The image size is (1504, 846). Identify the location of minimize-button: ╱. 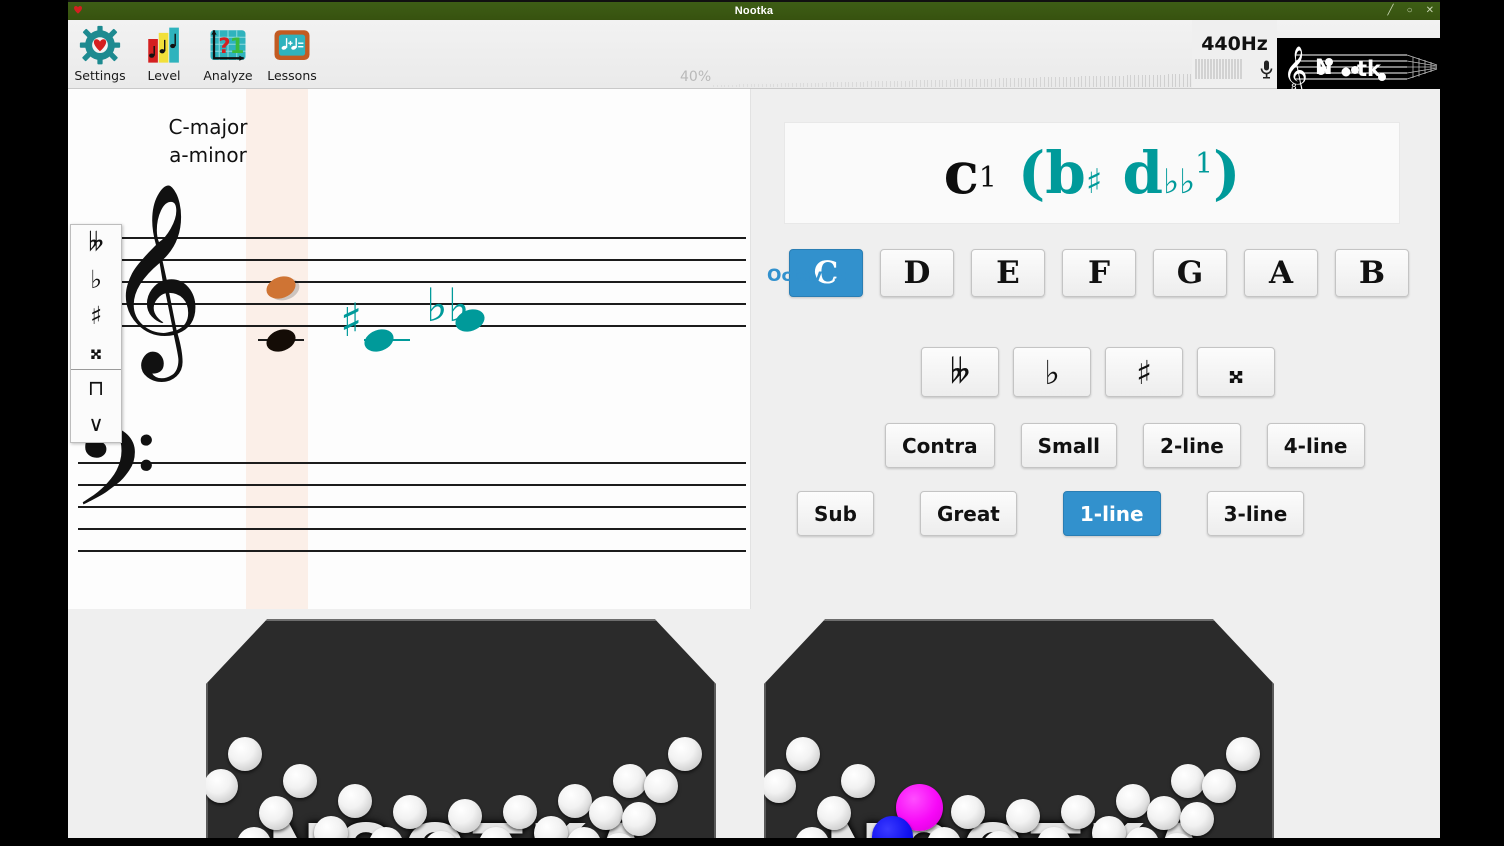
(1391, 11).